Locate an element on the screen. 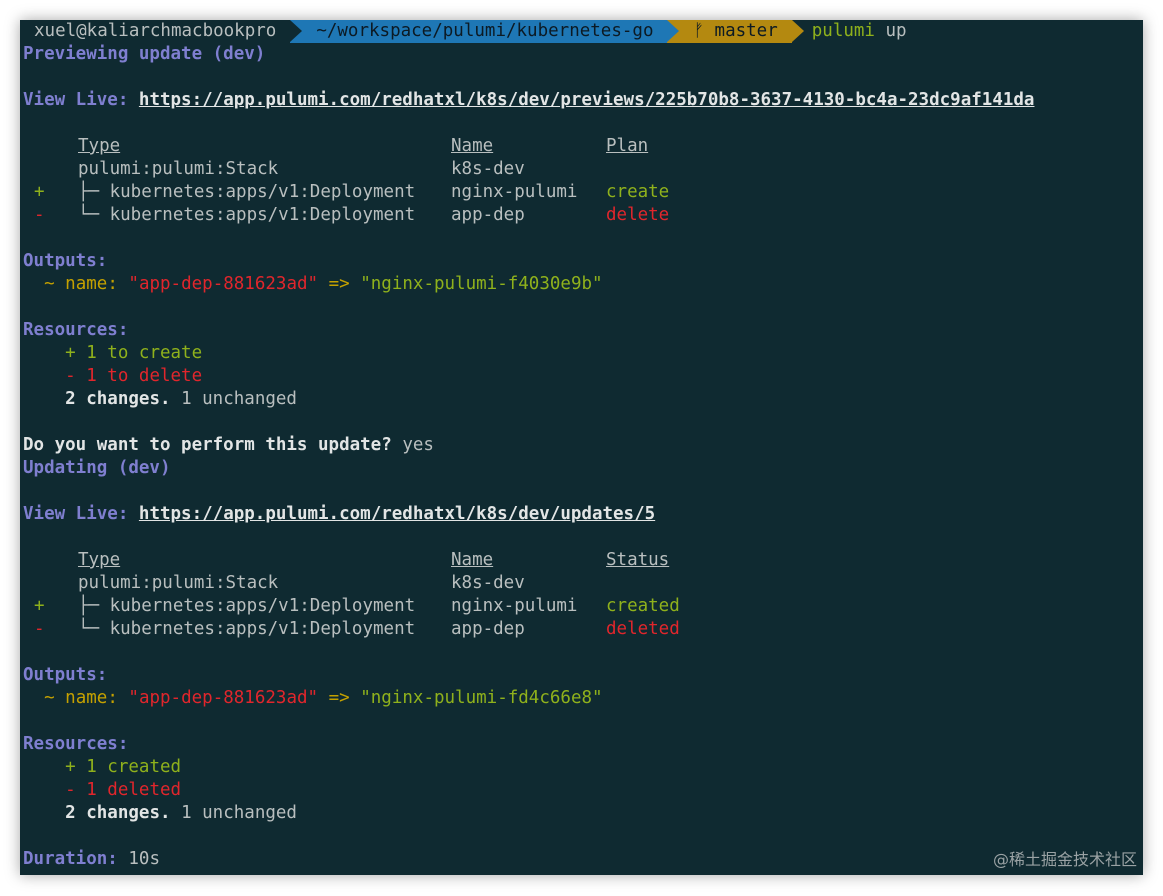 The width and height of the screenshot is (1163, 896). preview-outputs-label: Outputs: is located at coordinates (65, 261).